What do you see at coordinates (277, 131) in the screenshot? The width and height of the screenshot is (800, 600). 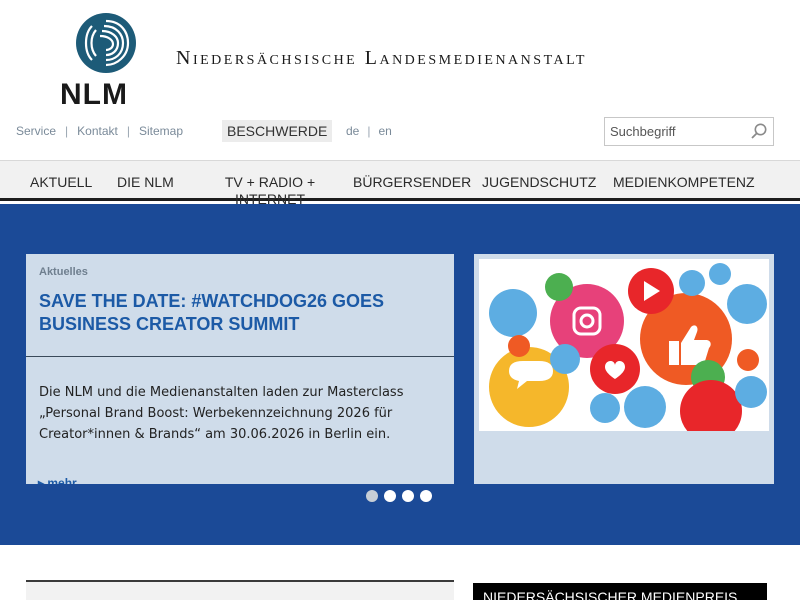 I see `complaint-button: BESCHWERDE` at bounding box center [277, 131].